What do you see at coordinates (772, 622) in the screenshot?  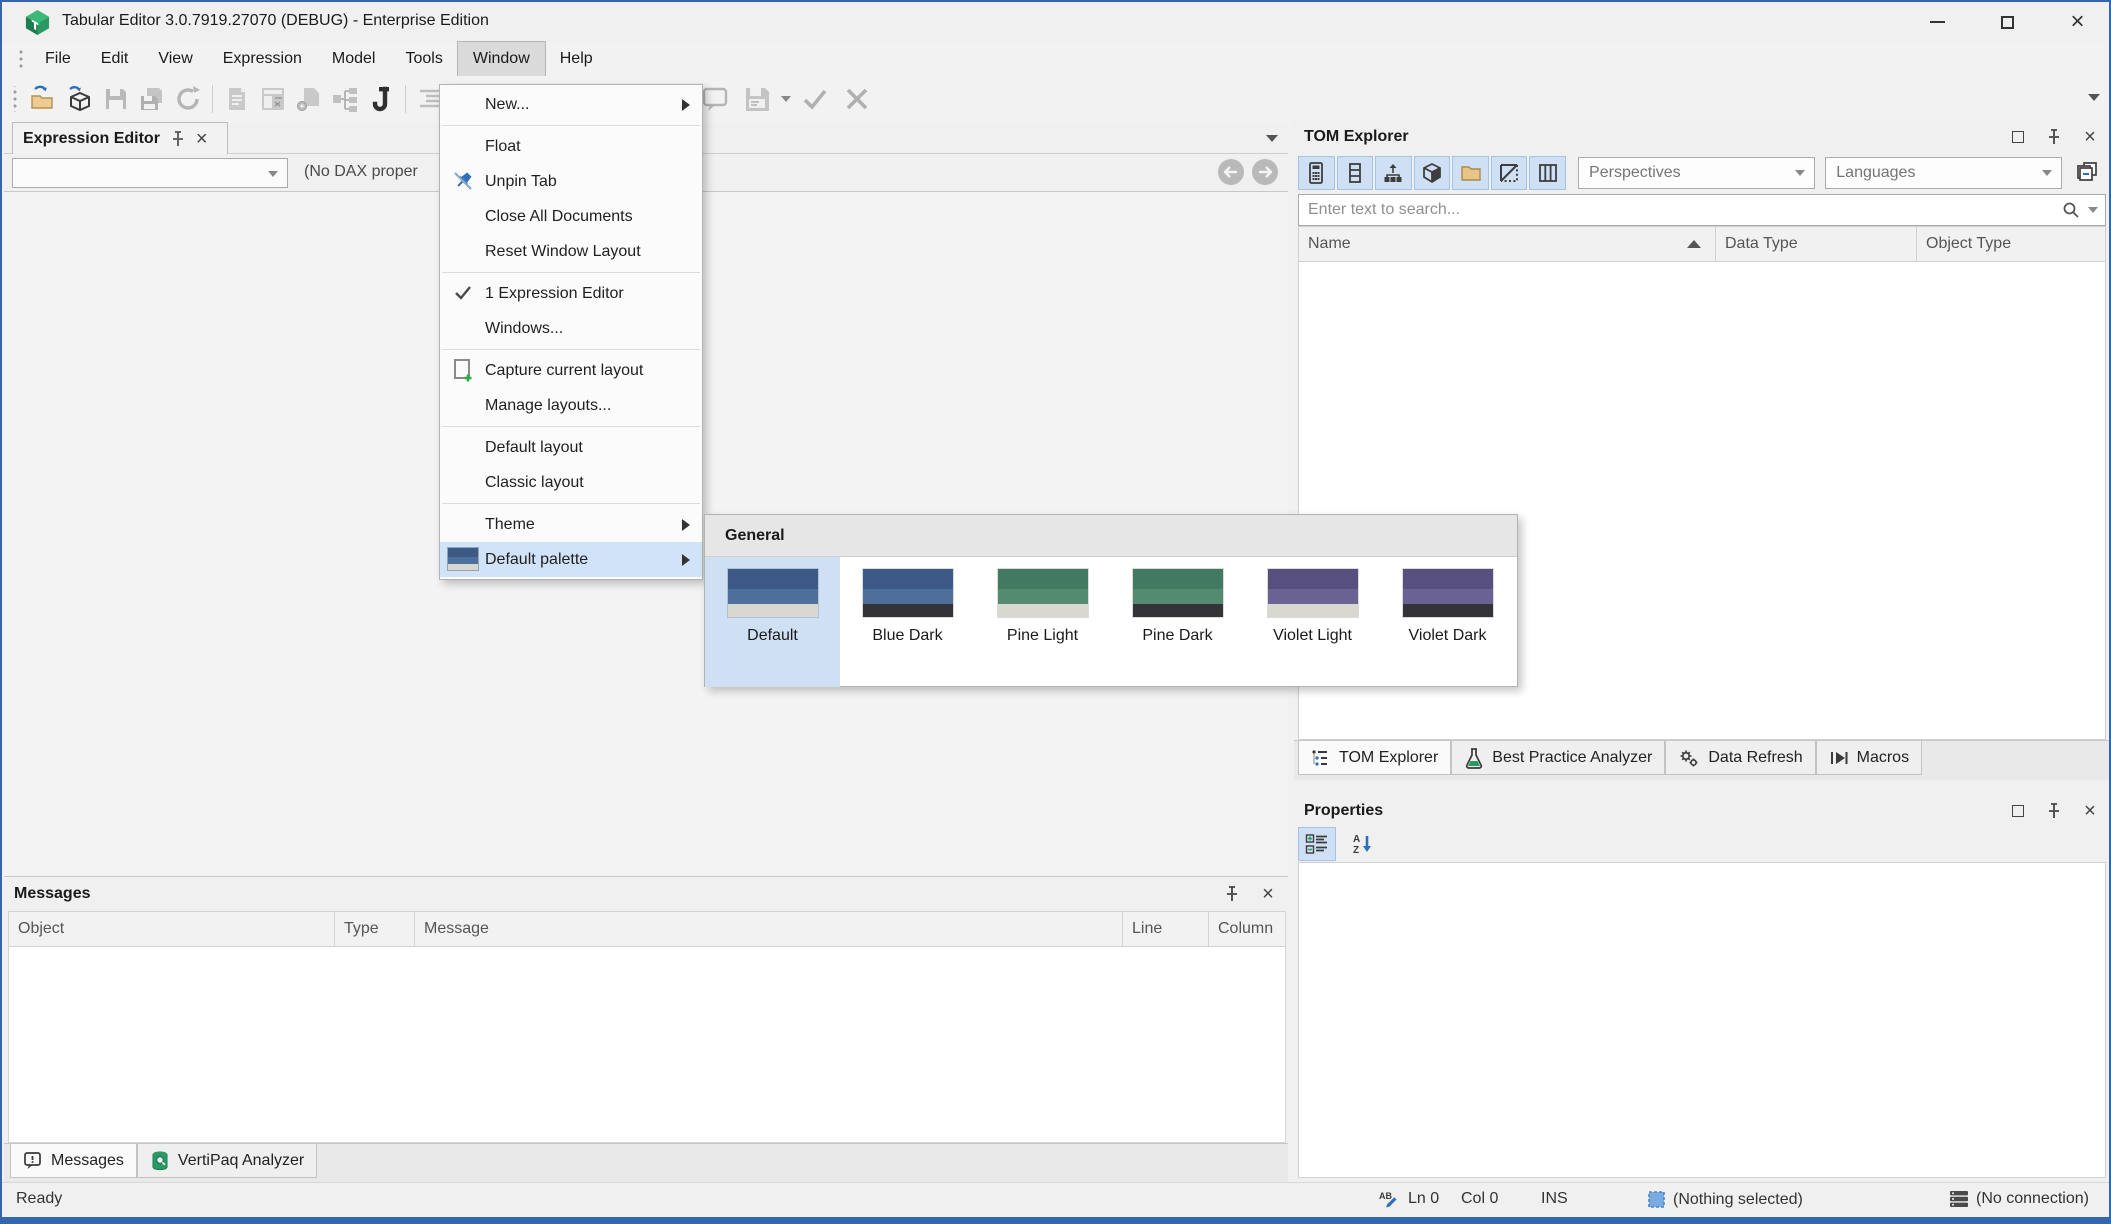 I see `palette-option-default: Default` at bounding box center [772, 622].